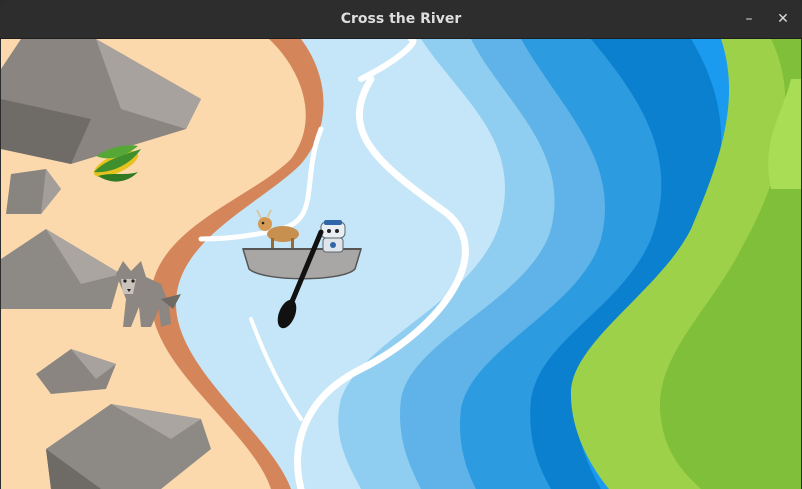 Image resolution: width=802 pixels, height=489 pixels. I want to click on window-title: Cross the River, so click(401, 19).